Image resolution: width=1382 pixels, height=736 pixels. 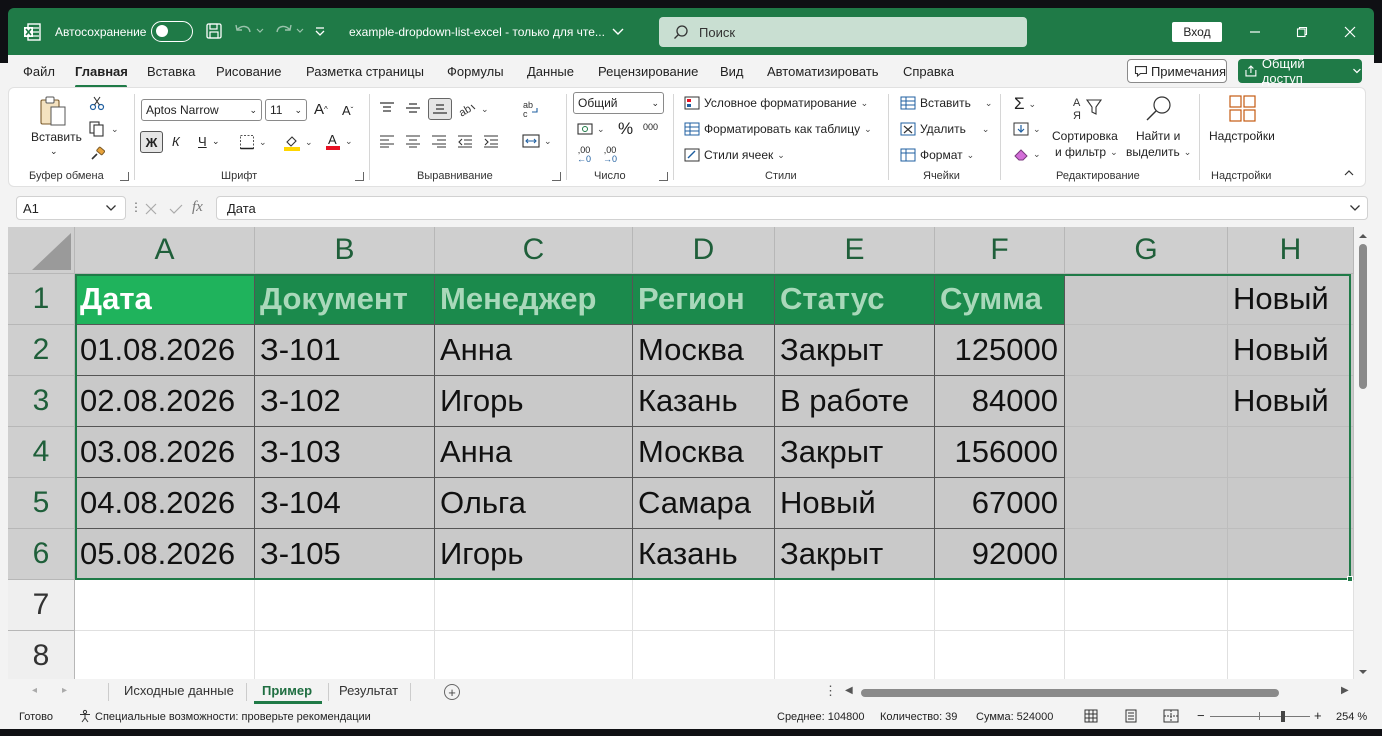 I want to click on clear-icon: ⌄, so click(x=1027, y=154).